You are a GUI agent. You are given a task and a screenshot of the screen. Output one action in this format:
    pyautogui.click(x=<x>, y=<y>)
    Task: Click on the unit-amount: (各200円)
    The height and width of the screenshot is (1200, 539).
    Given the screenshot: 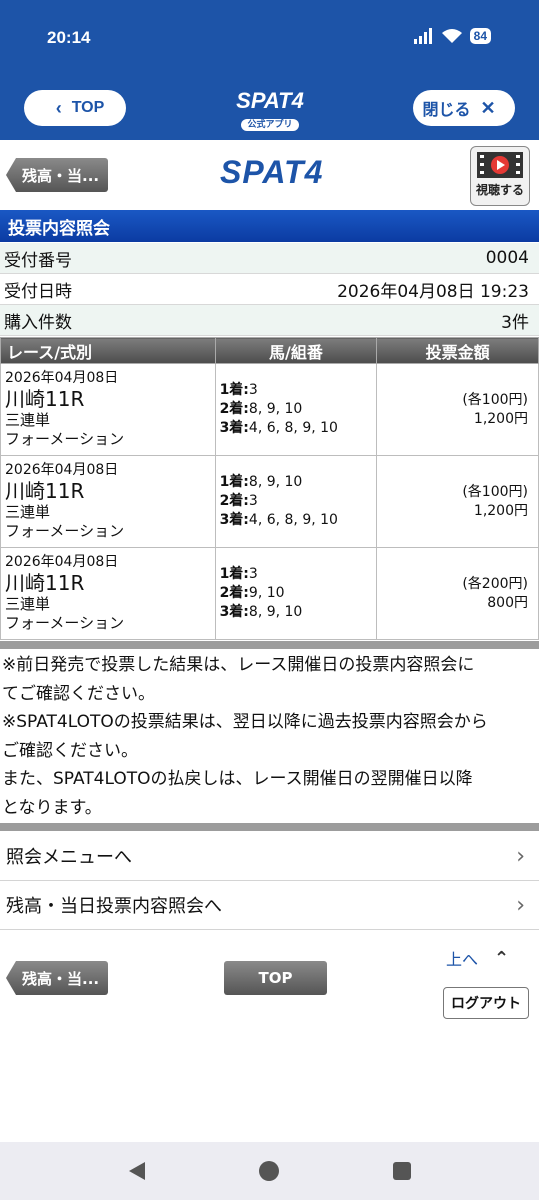 What is the action you would take?
    pyautogui.click(x=495, y=583)
    